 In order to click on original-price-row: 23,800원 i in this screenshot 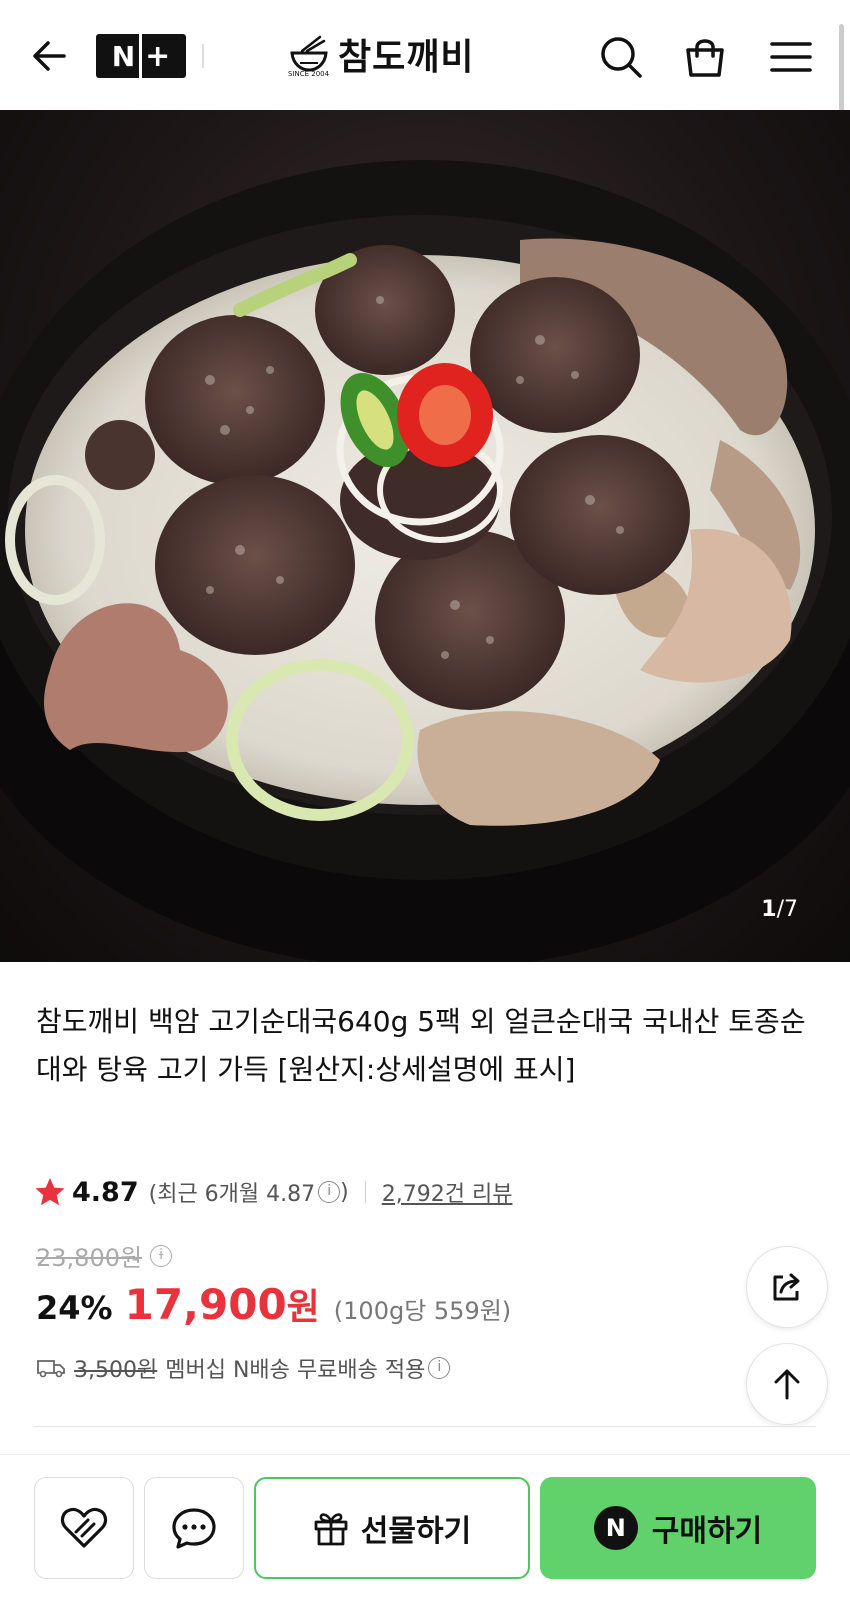, I will do `click(104, 1255)`.